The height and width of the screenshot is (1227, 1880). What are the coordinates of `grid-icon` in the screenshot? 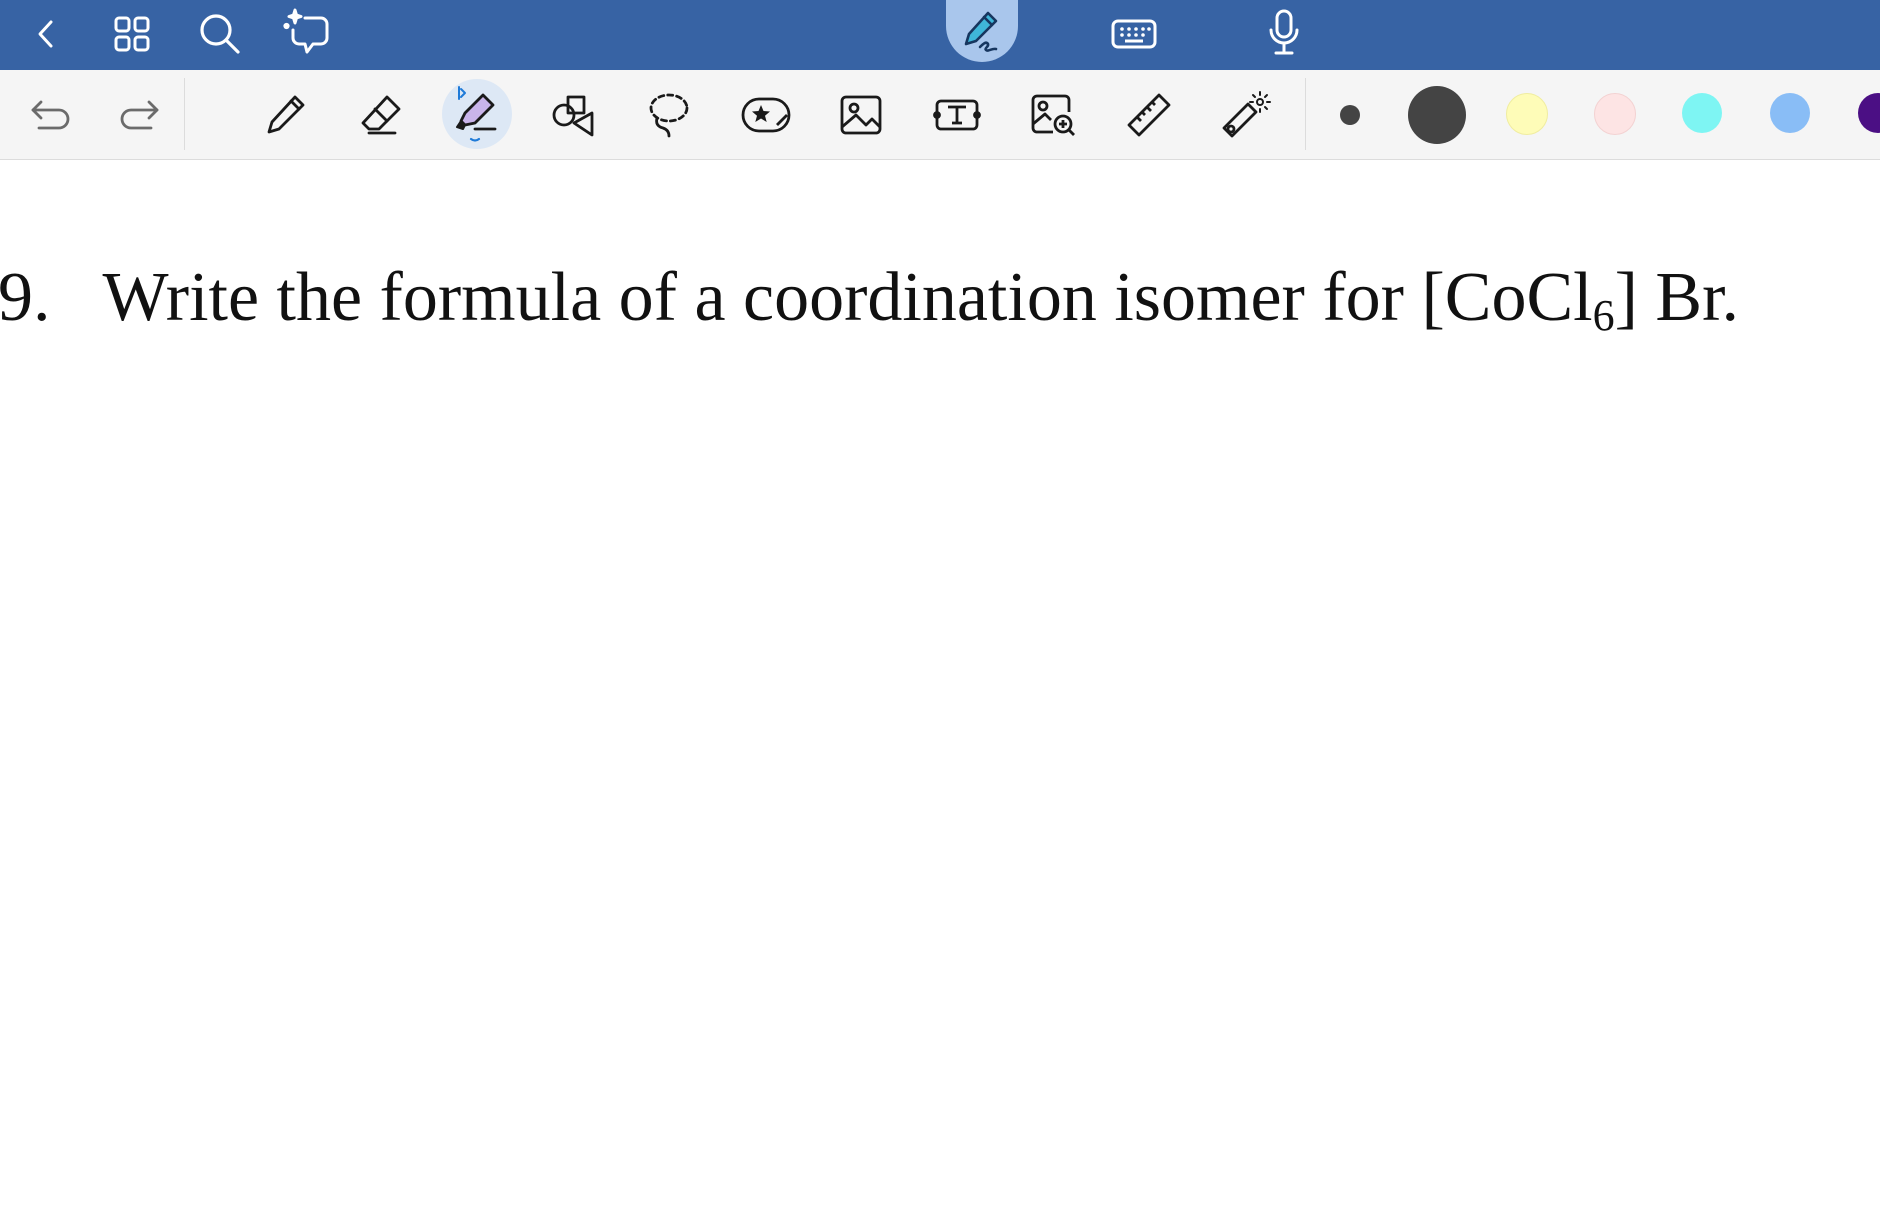 It's located at (132, 34).